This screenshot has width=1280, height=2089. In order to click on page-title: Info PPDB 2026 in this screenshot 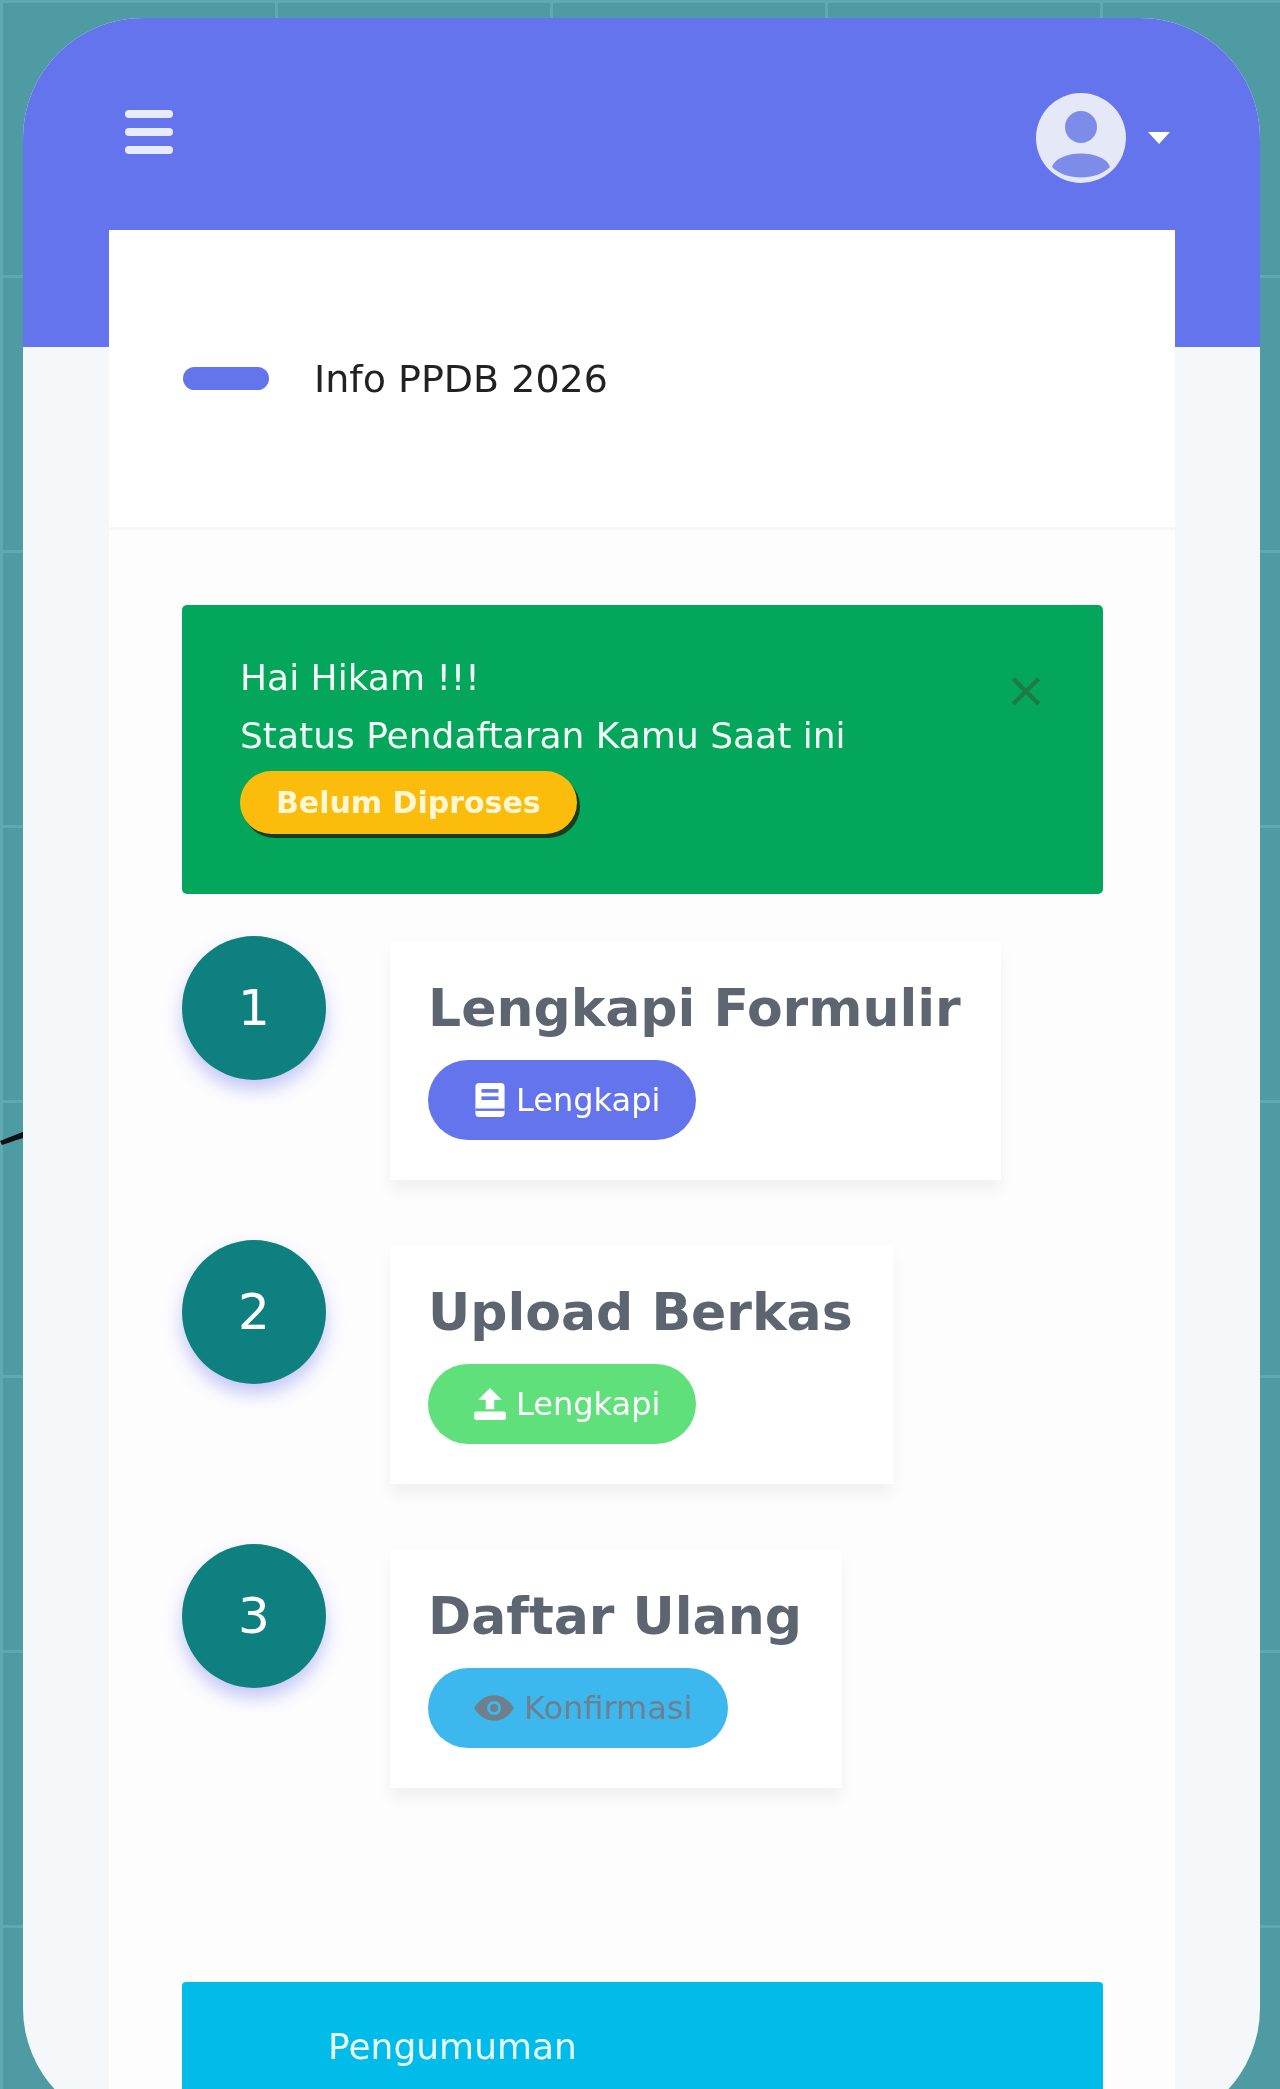, I will do `click(461, 378)`.